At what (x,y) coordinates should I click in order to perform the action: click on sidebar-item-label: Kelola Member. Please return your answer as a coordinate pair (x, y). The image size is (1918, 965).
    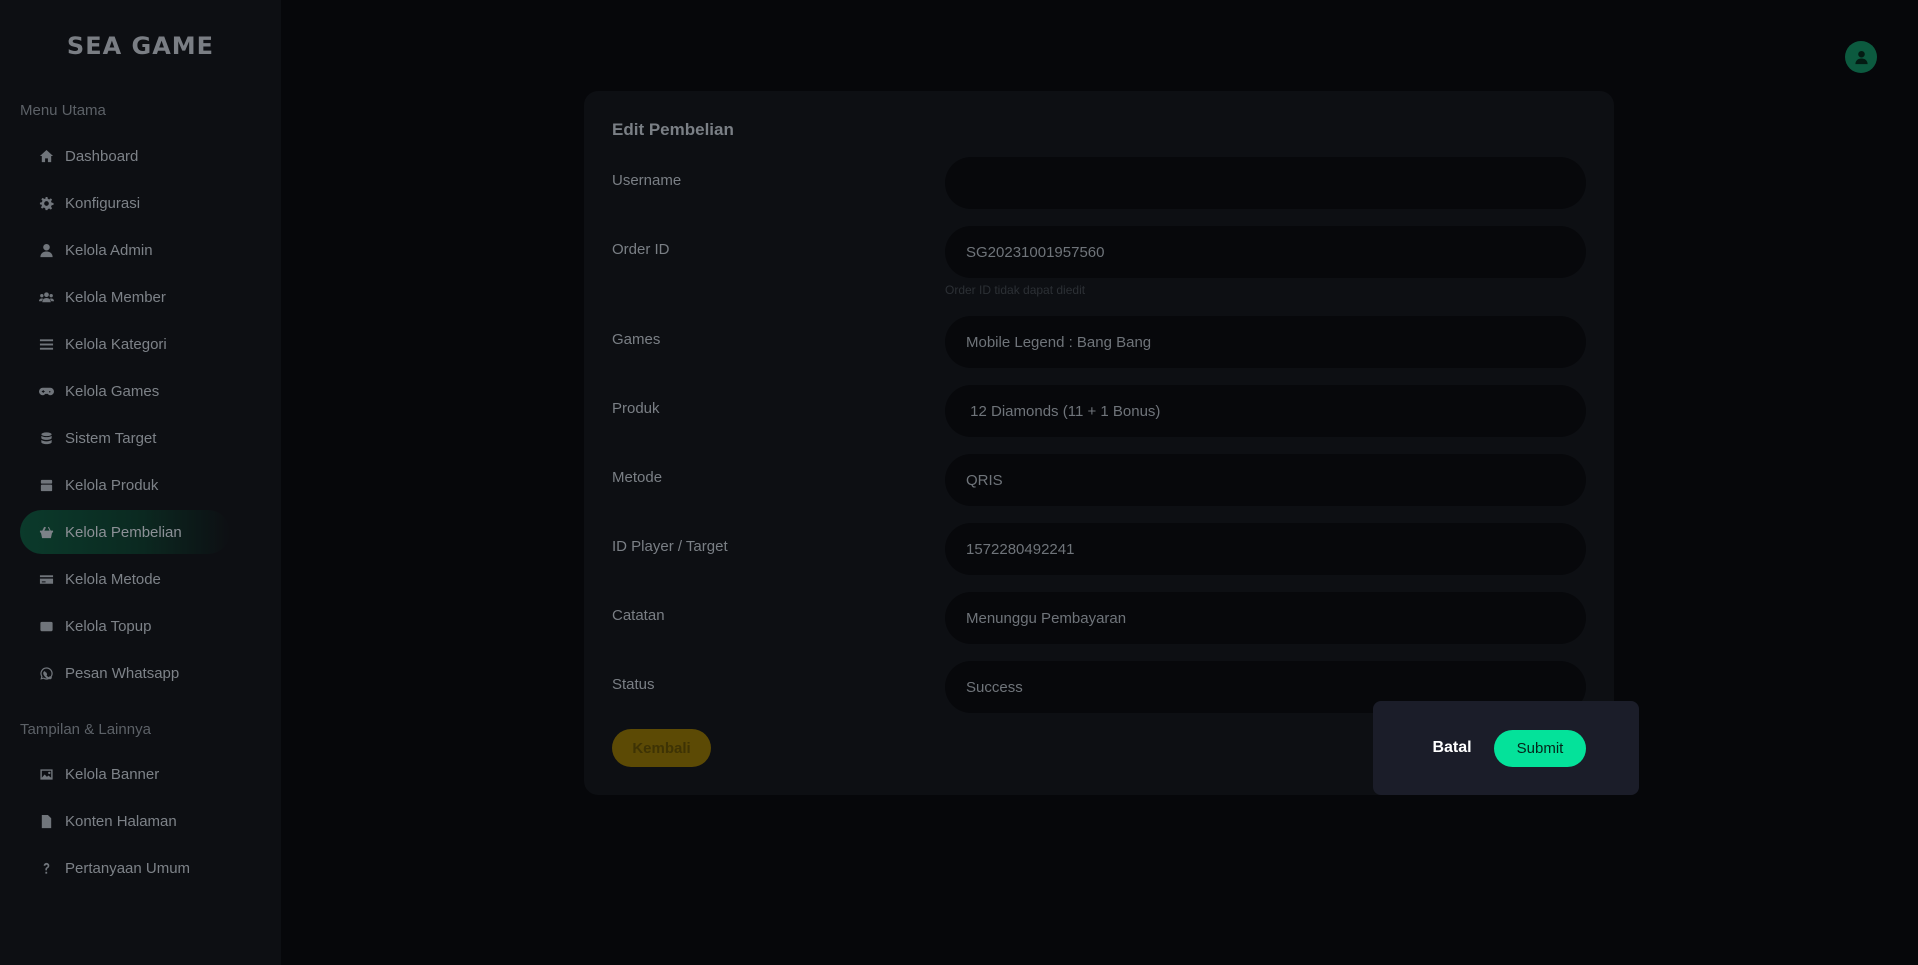
    Looking at the image, I should click on (115, 297).